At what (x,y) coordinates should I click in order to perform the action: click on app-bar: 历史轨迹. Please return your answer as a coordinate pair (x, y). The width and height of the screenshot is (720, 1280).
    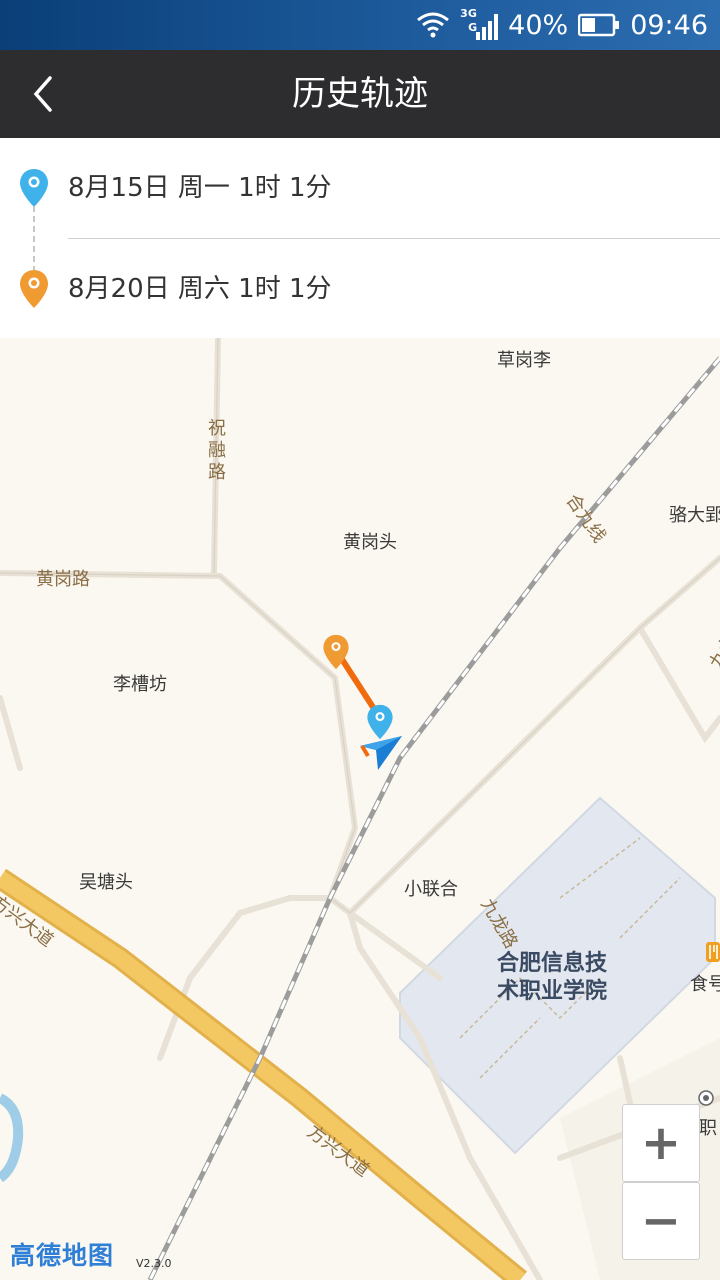
    Looking at the image, I should click on (360, 94).